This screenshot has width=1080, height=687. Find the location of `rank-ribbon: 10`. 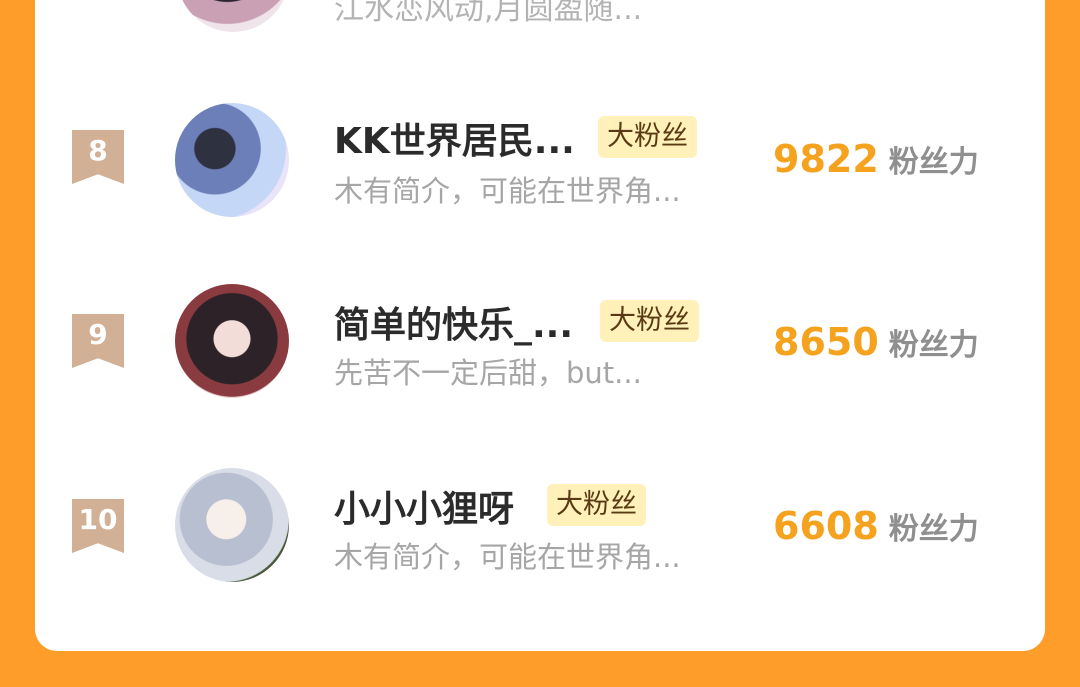

rank-ribbon: 10 is located at coordinates (98, 526).